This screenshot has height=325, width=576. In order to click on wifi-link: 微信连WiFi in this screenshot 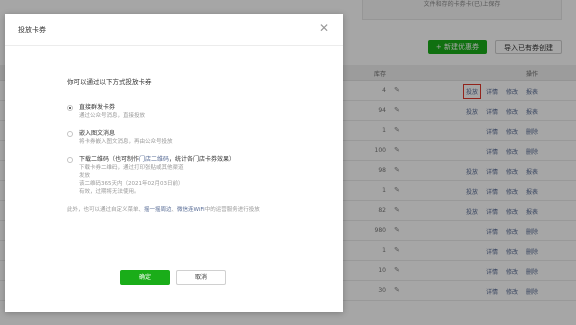, I will do `click(191, 210)`.